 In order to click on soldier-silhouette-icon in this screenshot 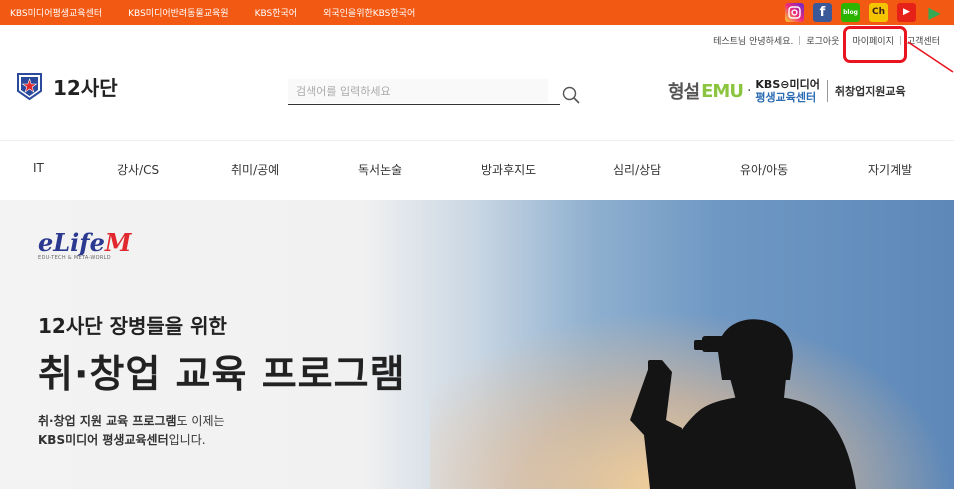, I will do `click(743, 404)`.